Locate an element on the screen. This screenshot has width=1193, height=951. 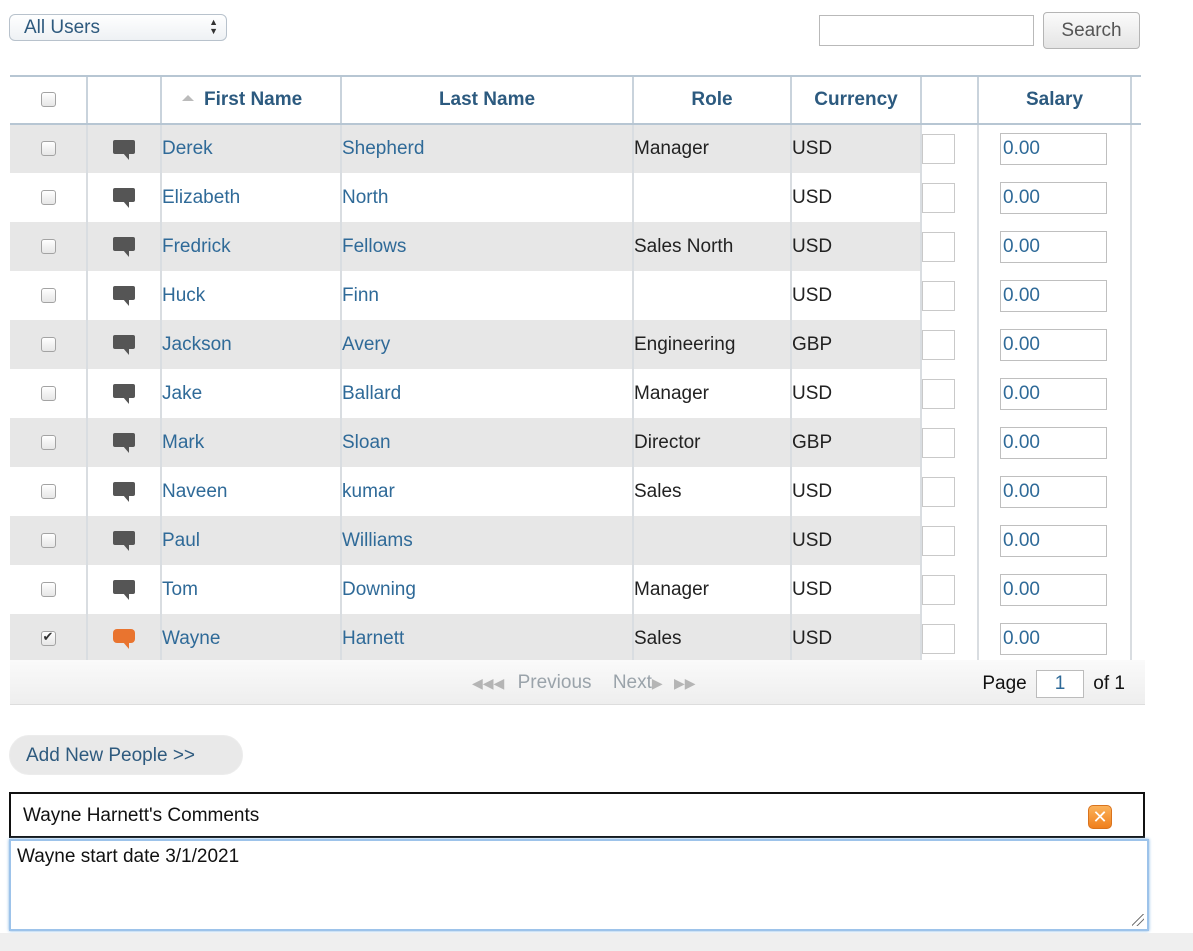
last-name-cell: Avery is located at coordinates (486, 344).